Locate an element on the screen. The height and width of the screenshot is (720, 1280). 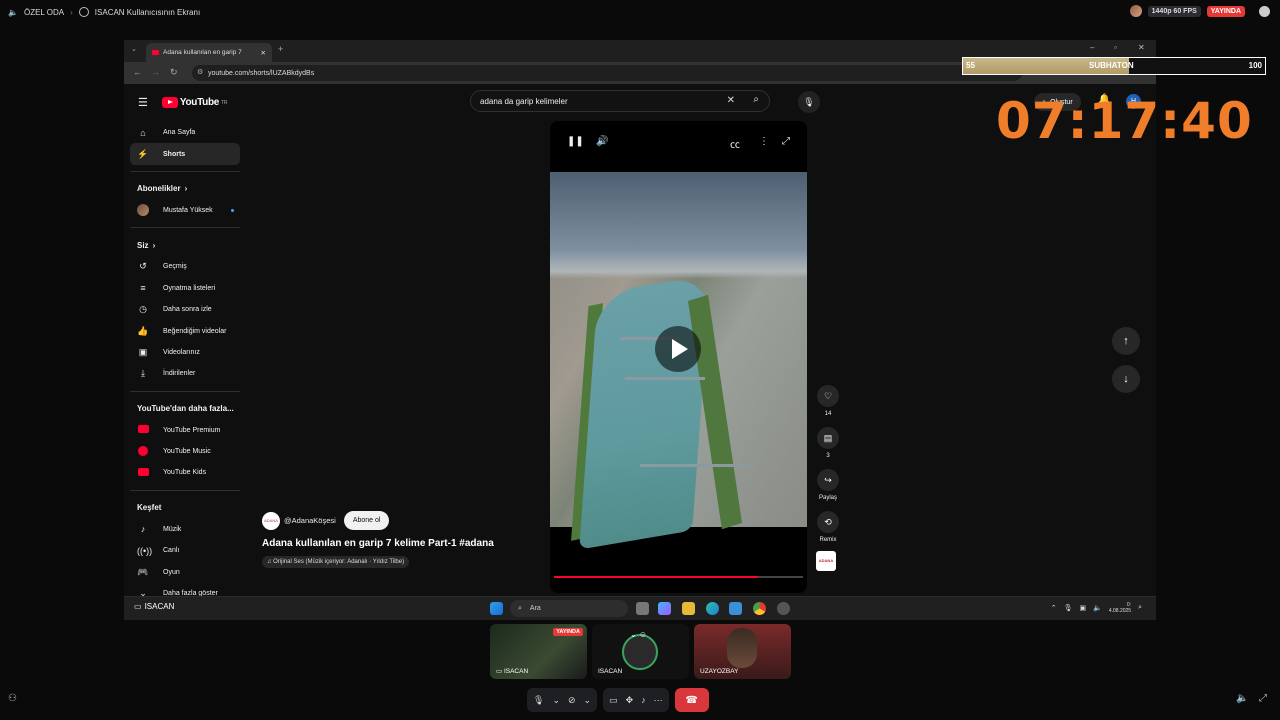
forward-icon: → is located at coordinates (155, 72).